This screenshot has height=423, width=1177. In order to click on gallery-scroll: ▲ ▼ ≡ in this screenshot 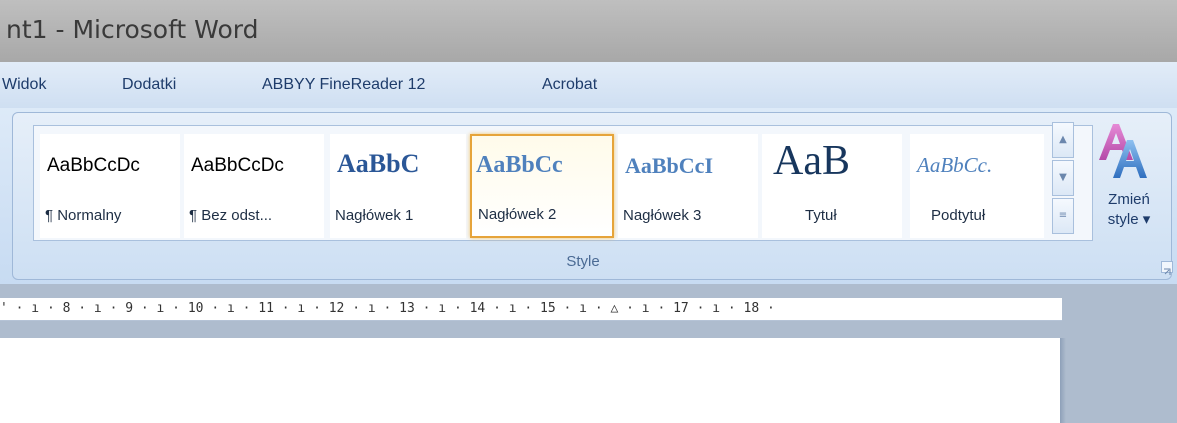, I will do `click(1063, 180)`.